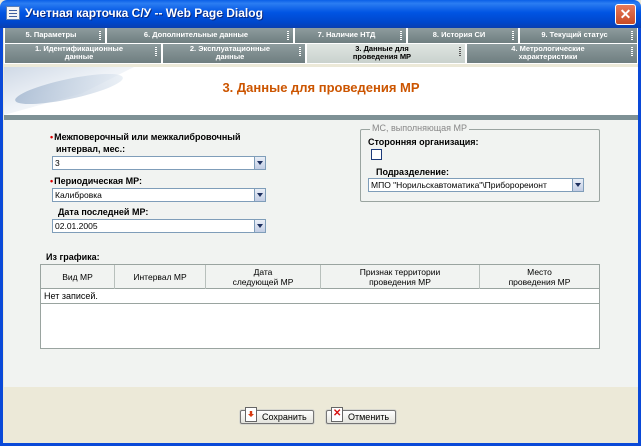 Image resolution: width=641 pixels, height=446 pixels. I want to click on last-date-value: 02.01.2005, so click(76, 226).